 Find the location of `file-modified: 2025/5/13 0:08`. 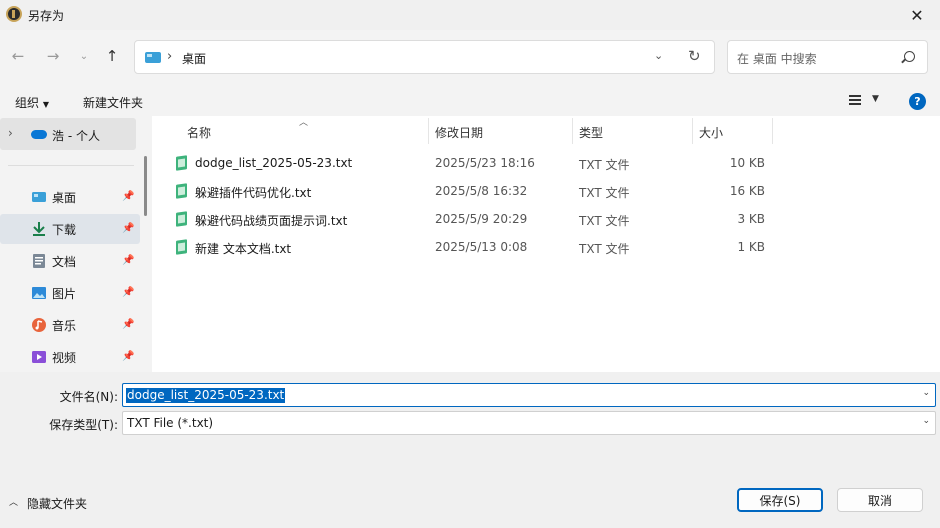

file-modified: 2025/5/13 0:08 is located at coordinates (481, 247).